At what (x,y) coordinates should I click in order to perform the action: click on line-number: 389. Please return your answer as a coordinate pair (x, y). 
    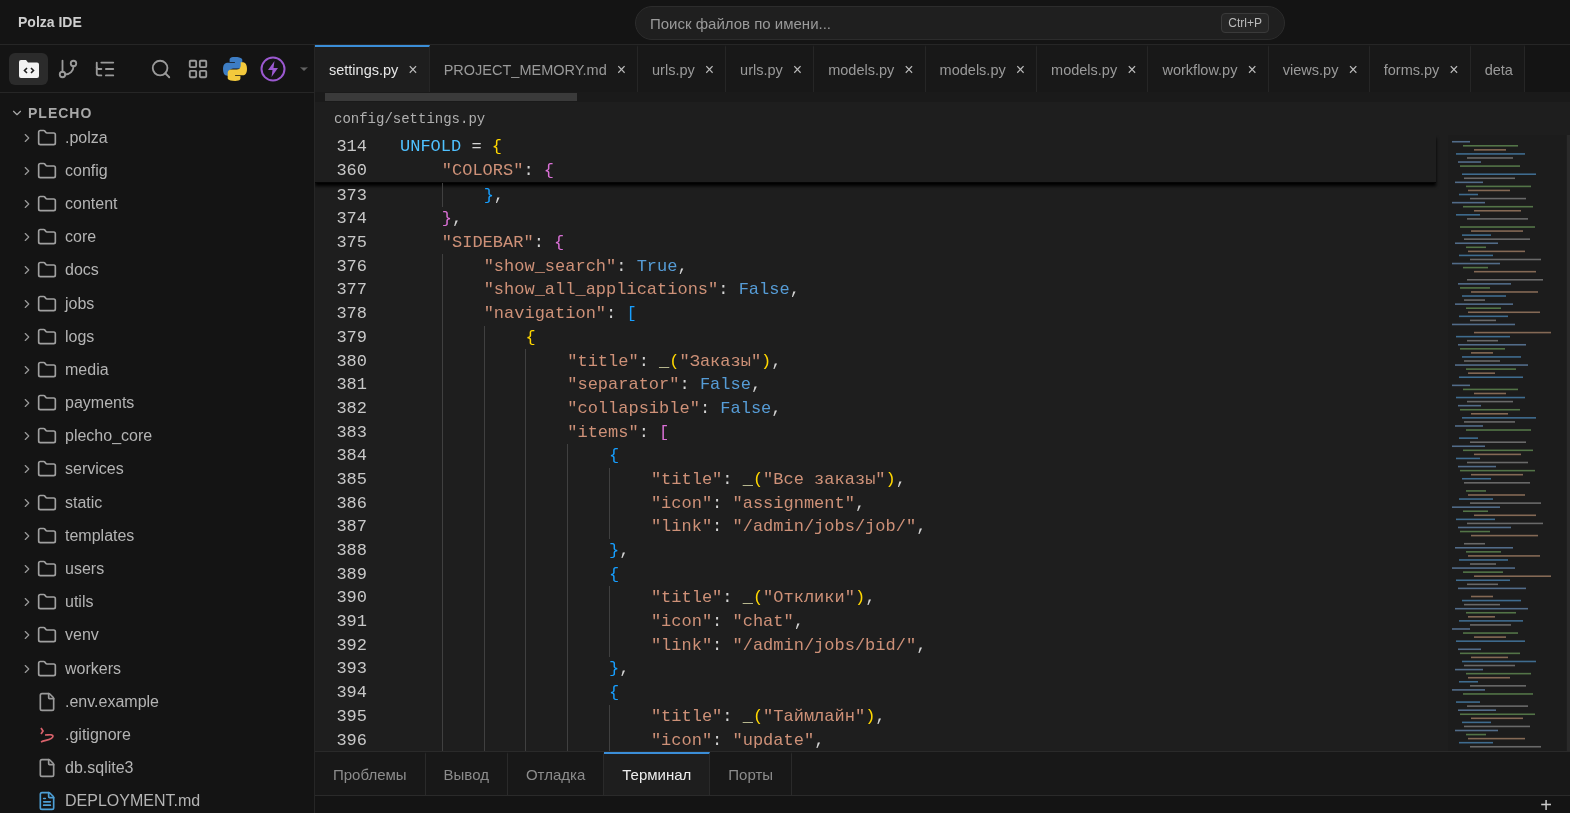
    Looking at the image, I should click on (351, 574).